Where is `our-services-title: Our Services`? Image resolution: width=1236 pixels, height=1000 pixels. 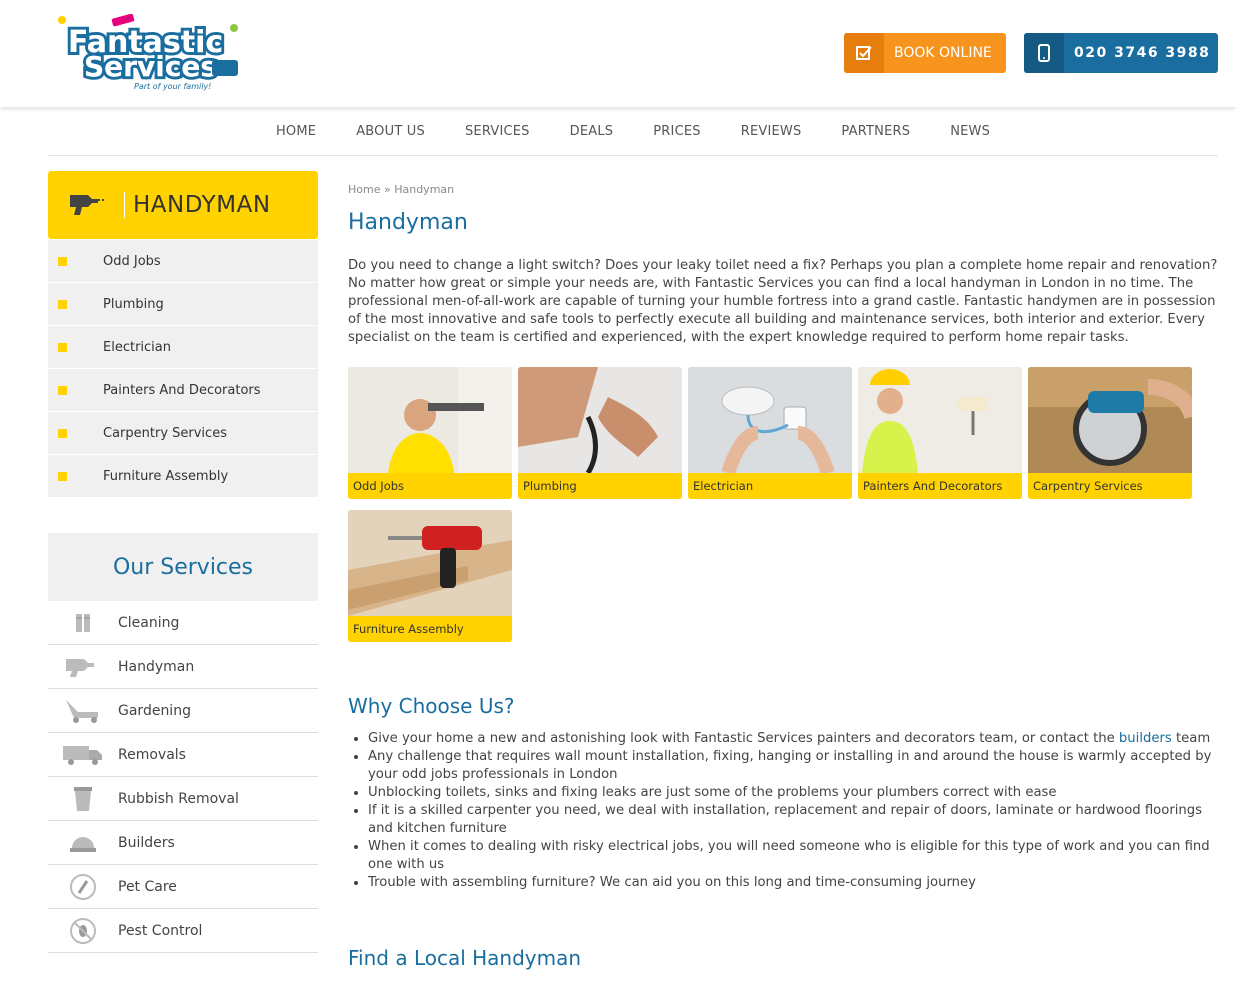 our-services-title: Our Services is located at coordinates (183, 567).